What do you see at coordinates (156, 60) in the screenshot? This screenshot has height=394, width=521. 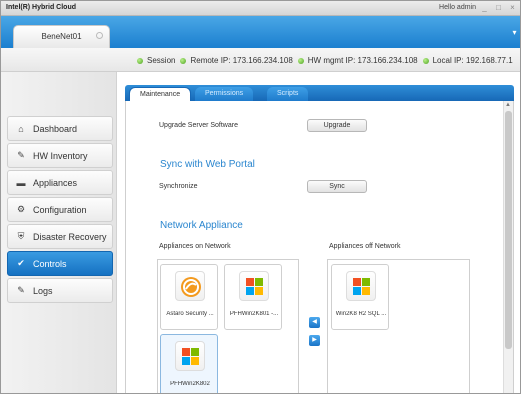 I see `session-status: Session` at bounding box center [156, 60].